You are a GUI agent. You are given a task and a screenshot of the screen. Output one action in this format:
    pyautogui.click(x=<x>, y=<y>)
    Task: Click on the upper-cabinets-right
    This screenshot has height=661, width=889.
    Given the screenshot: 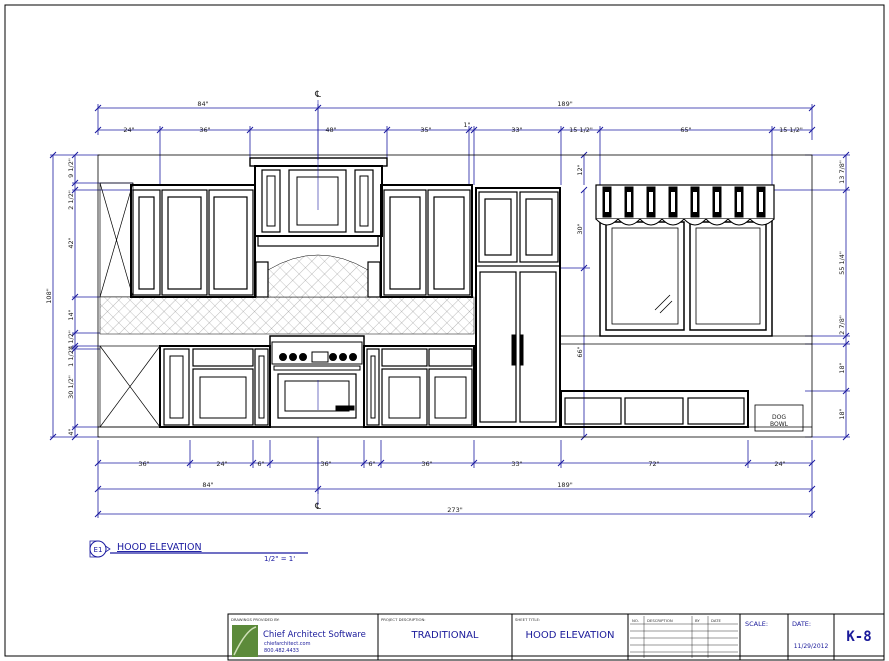 What is the action you would take?
    pyautogui.click(x=426, y=241)
    